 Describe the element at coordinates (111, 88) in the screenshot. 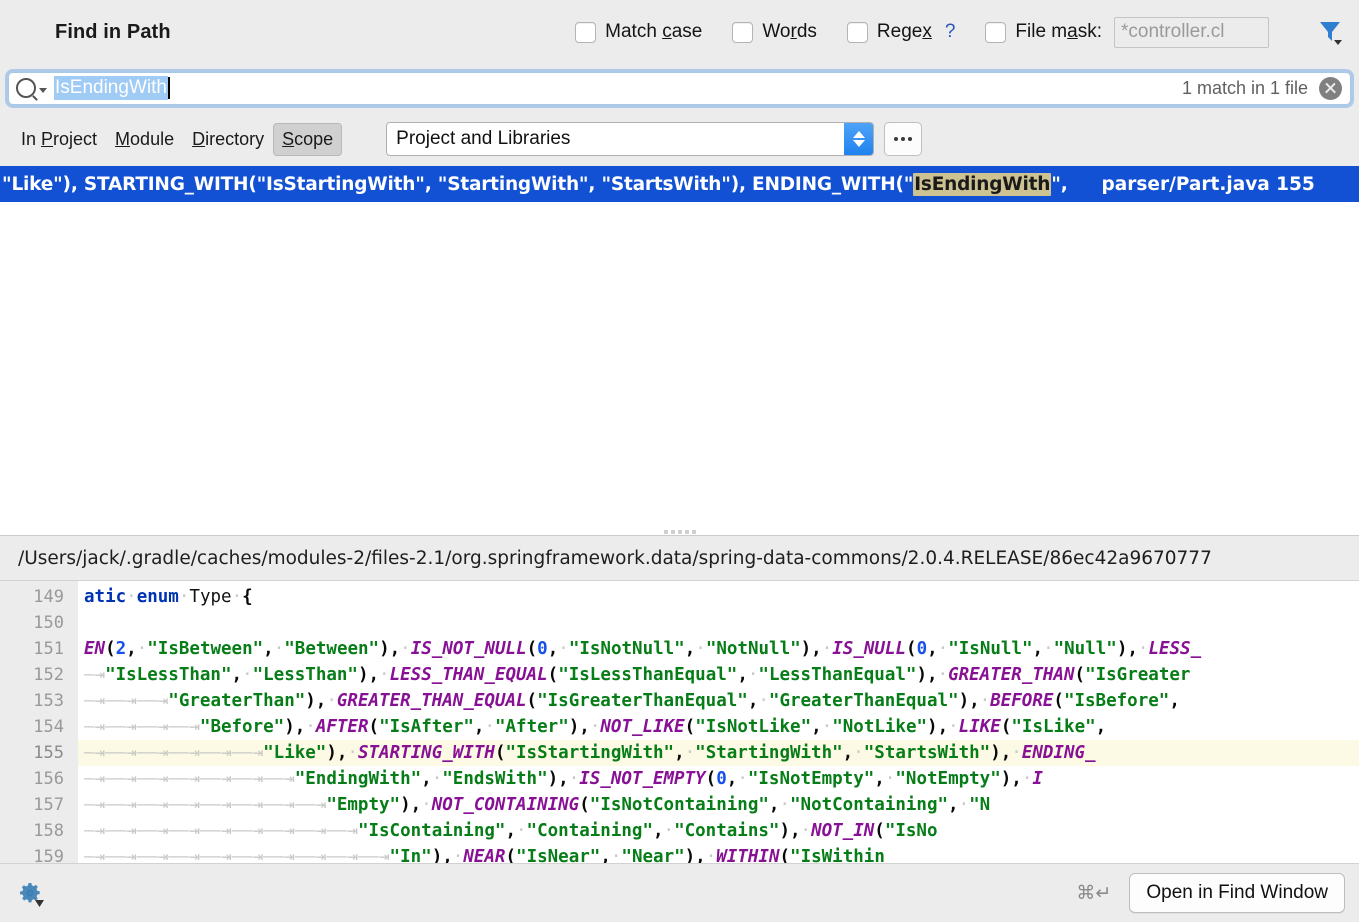

I see `search-input-value: IsEndingWith` at that location.